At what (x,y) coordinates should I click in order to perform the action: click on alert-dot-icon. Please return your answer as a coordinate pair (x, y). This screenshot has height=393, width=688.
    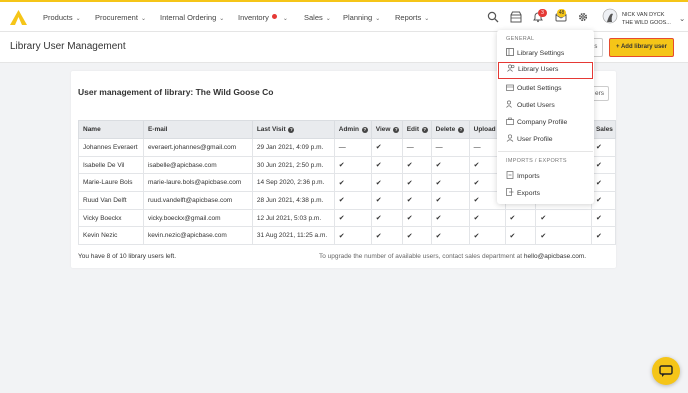
    Looking at the image, I should click on (274, 16).